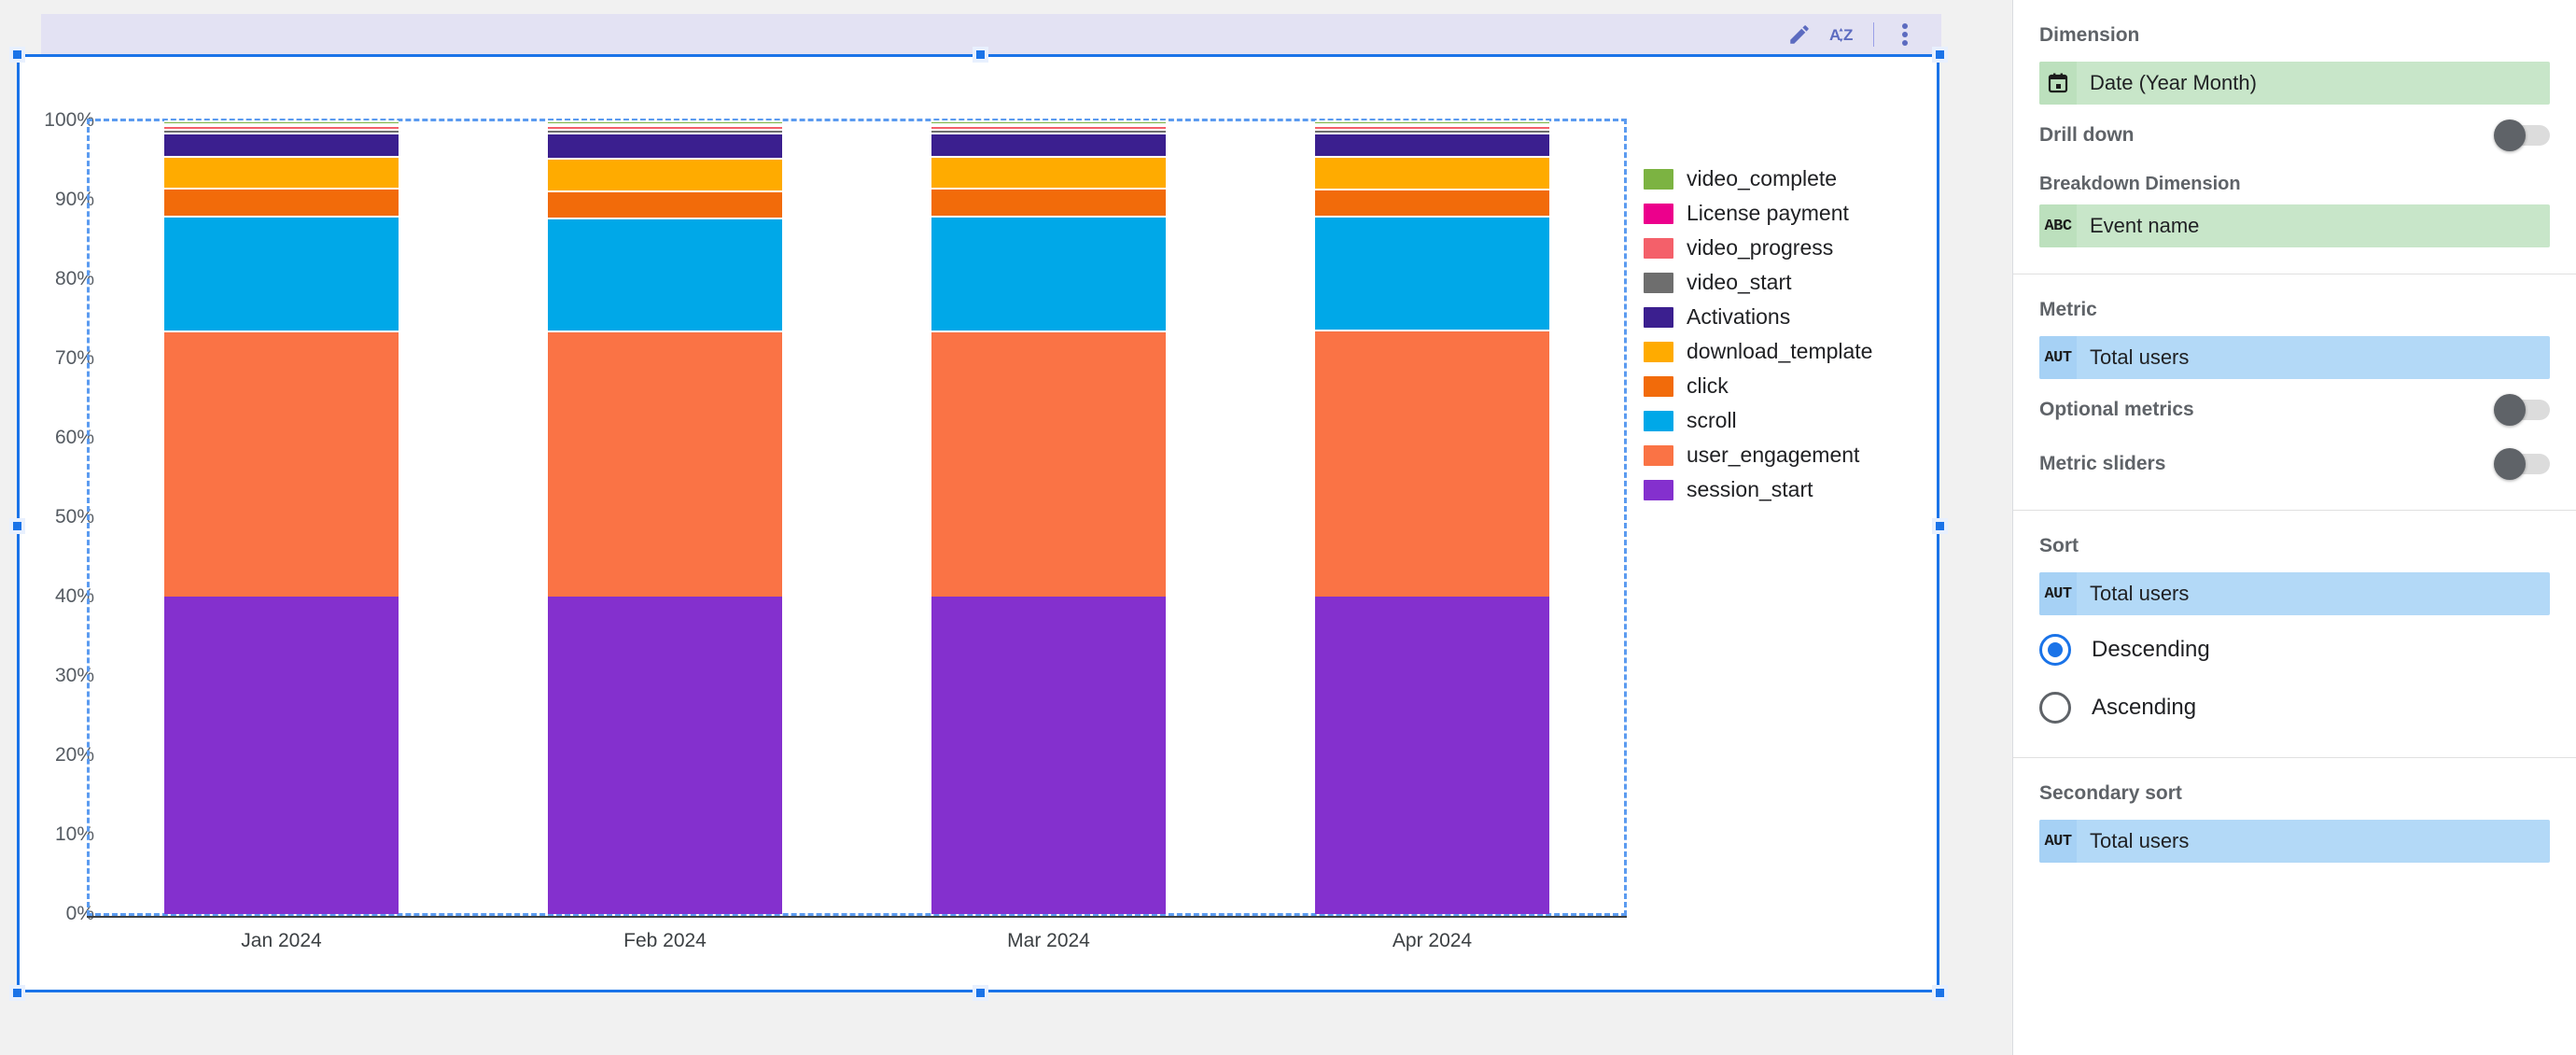 The height and width of the screenshot is (1055, 2576). What do you see at coordinates (2294, 83) in the screenshot?
I see `dimension-chip: Date (Year Month)` at bounding box center [2294, 83].